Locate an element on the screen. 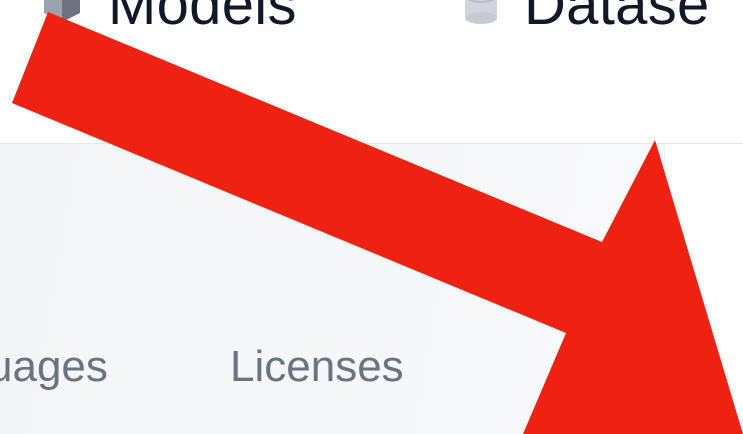 Image resolution: width=743 pixels, height=434 pixels. nav-models-label: Models is located at coordinates (202, 18).